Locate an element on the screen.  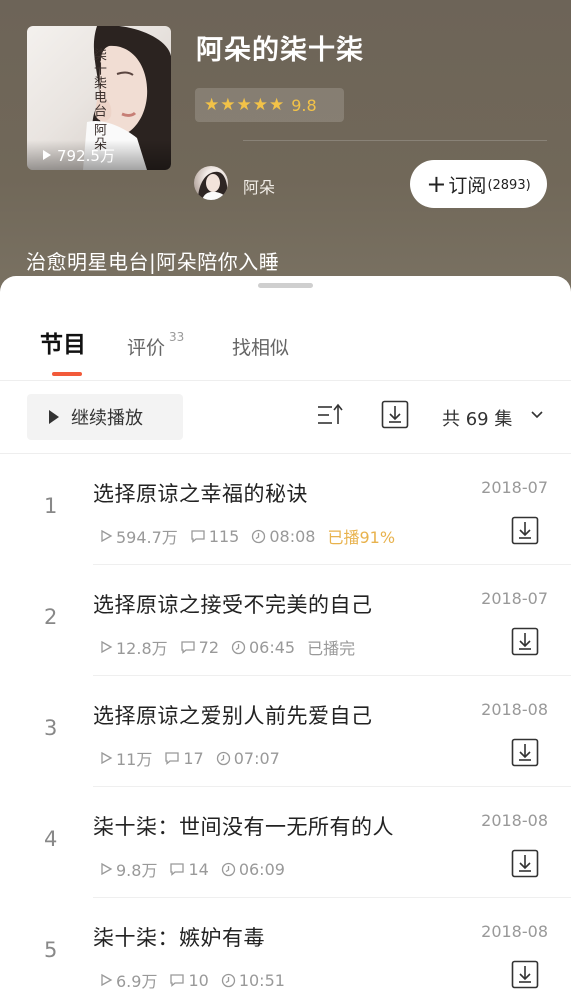
episode-number: 3 is located at coordinates (51, 728).